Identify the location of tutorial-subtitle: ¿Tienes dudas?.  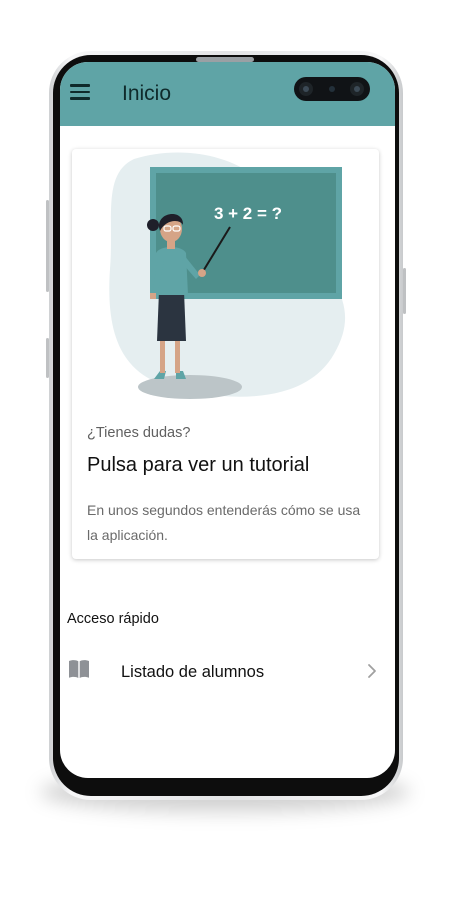
(139, 433).